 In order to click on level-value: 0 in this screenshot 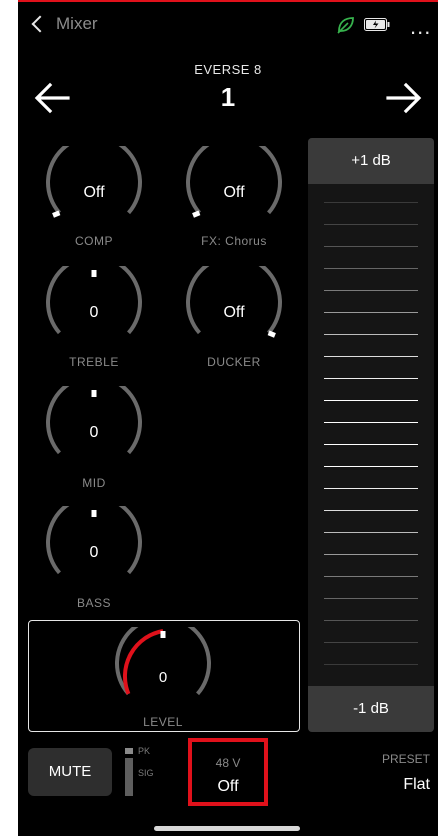, I will do `click(163, 677)`.